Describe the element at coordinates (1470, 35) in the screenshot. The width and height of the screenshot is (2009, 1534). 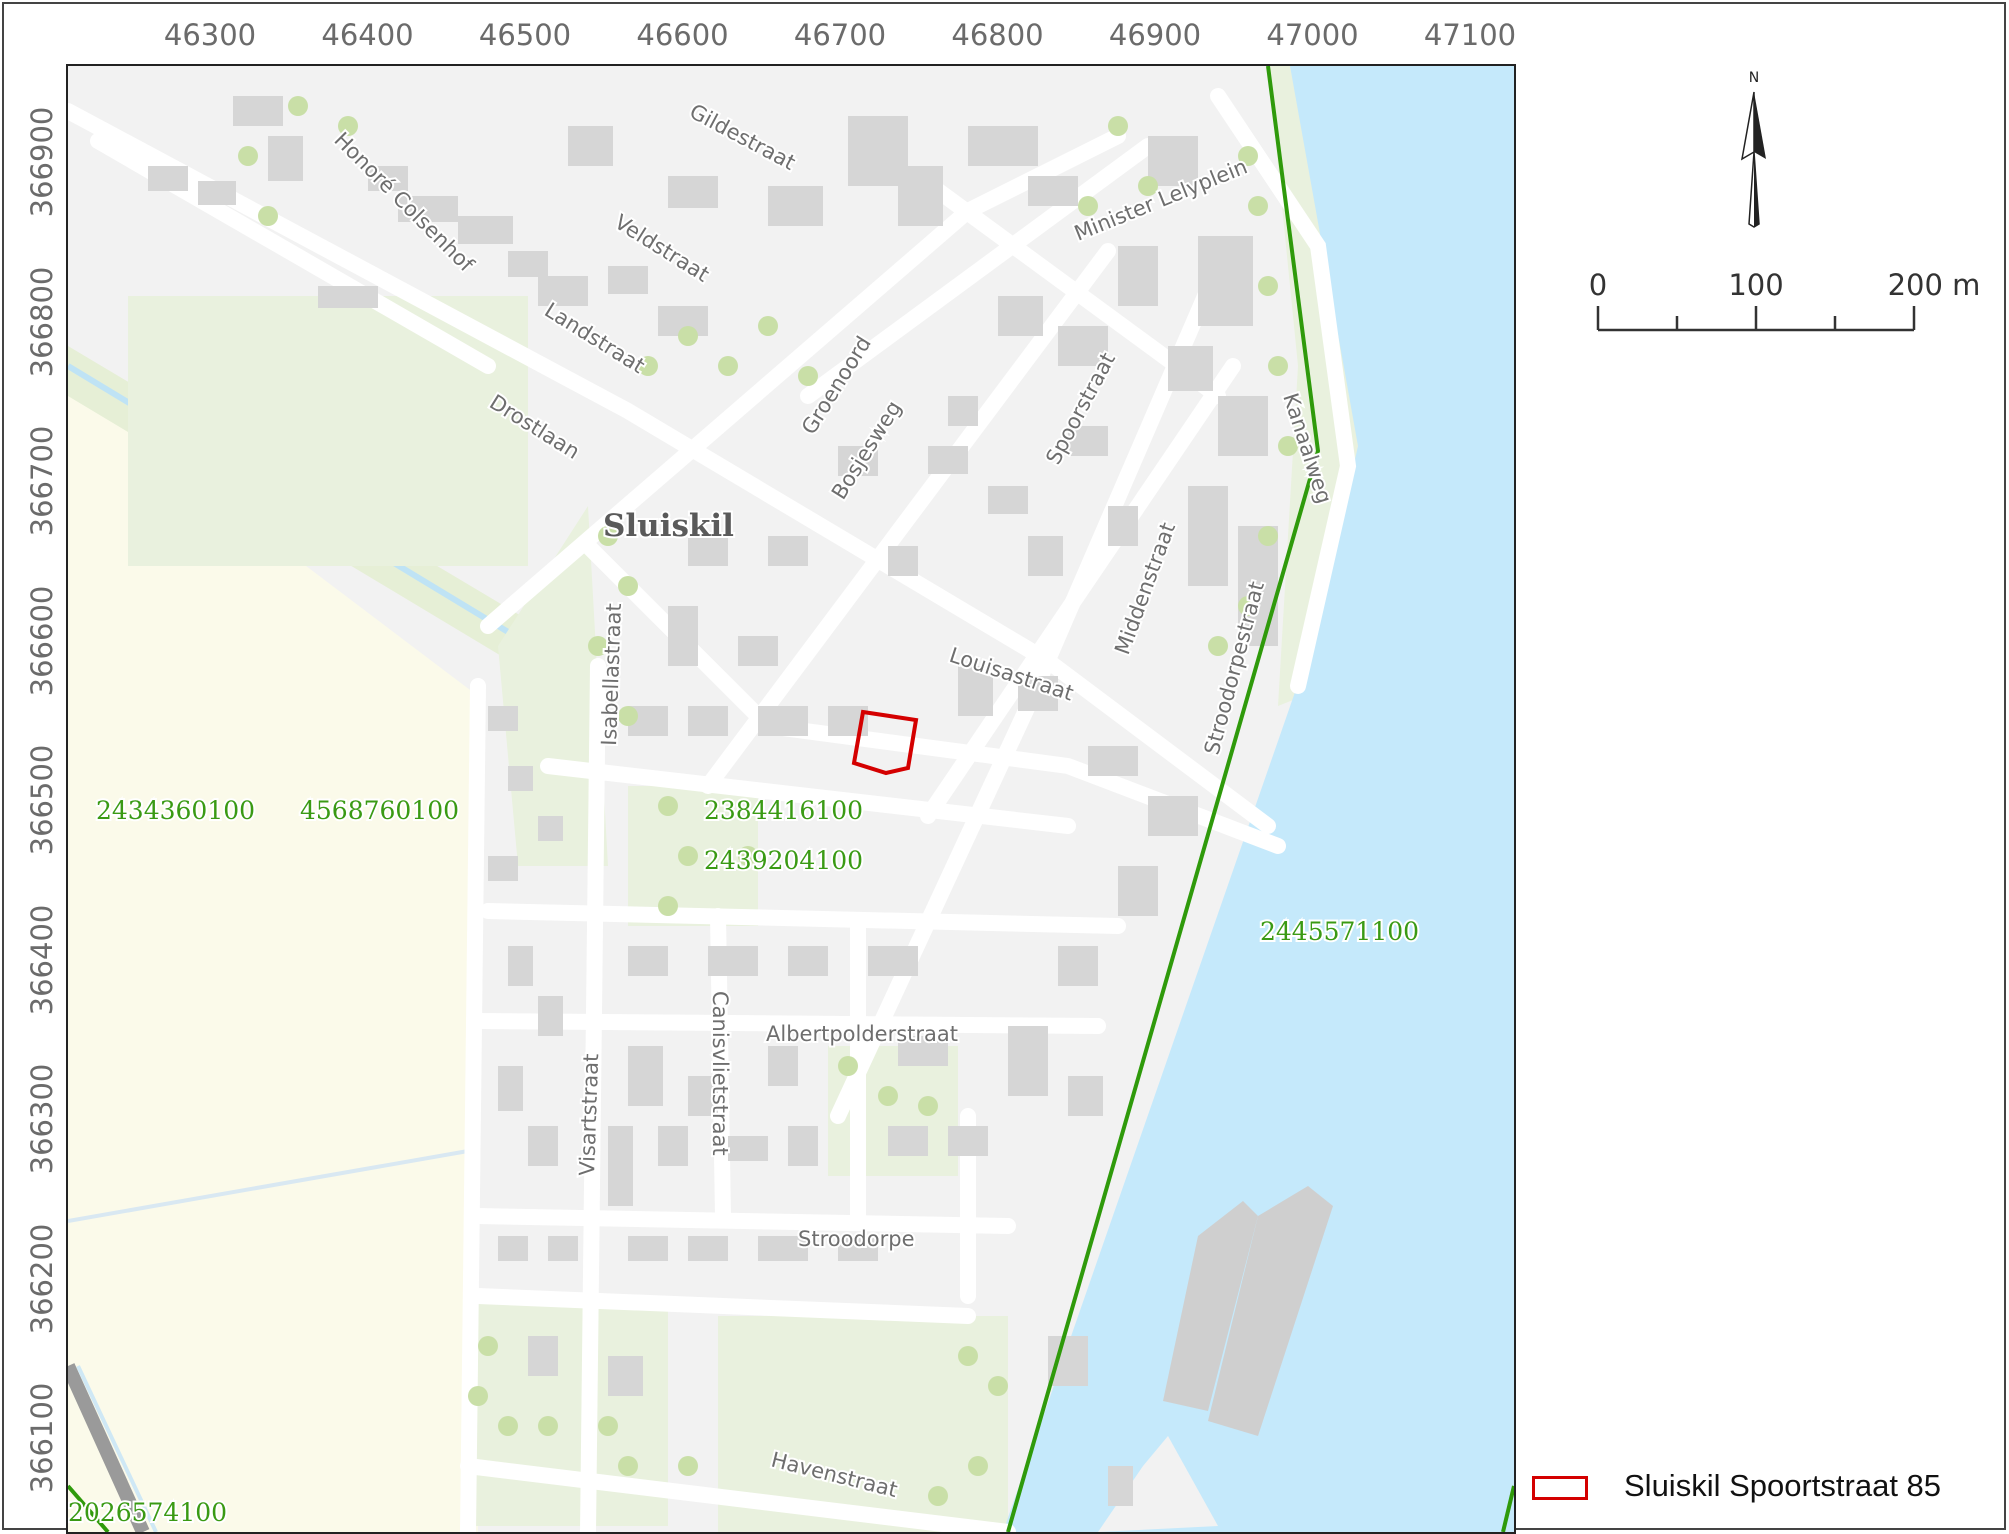
I see `x-axis-tick-label: 47100` at that location.